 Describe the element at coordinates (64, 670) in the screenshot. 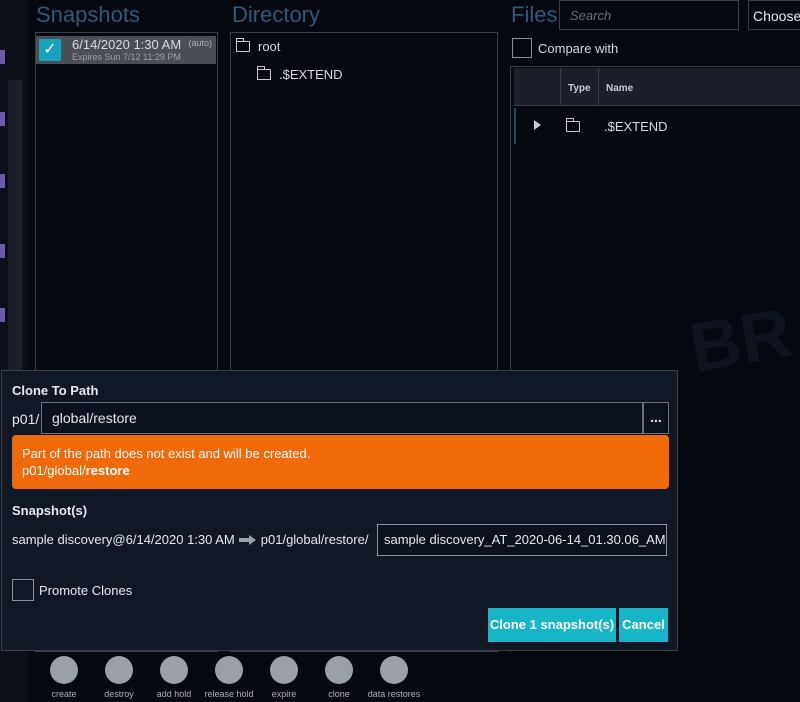

I see `camera-icon` at that location.